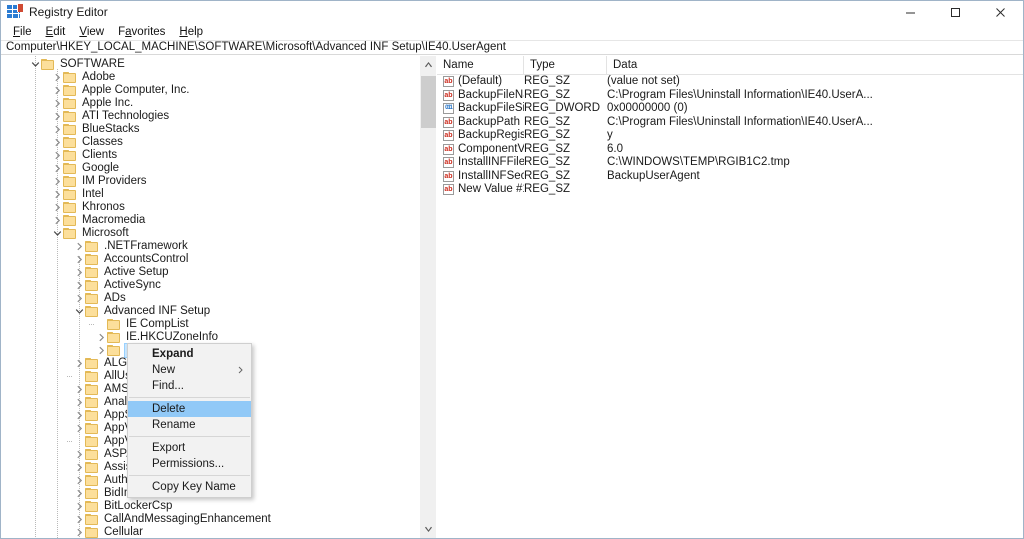 The width and height of the screenshot is (1024, 539). I want to click on context-menu-item-copy-key-name: Copy Key Name, so click(189, 487).